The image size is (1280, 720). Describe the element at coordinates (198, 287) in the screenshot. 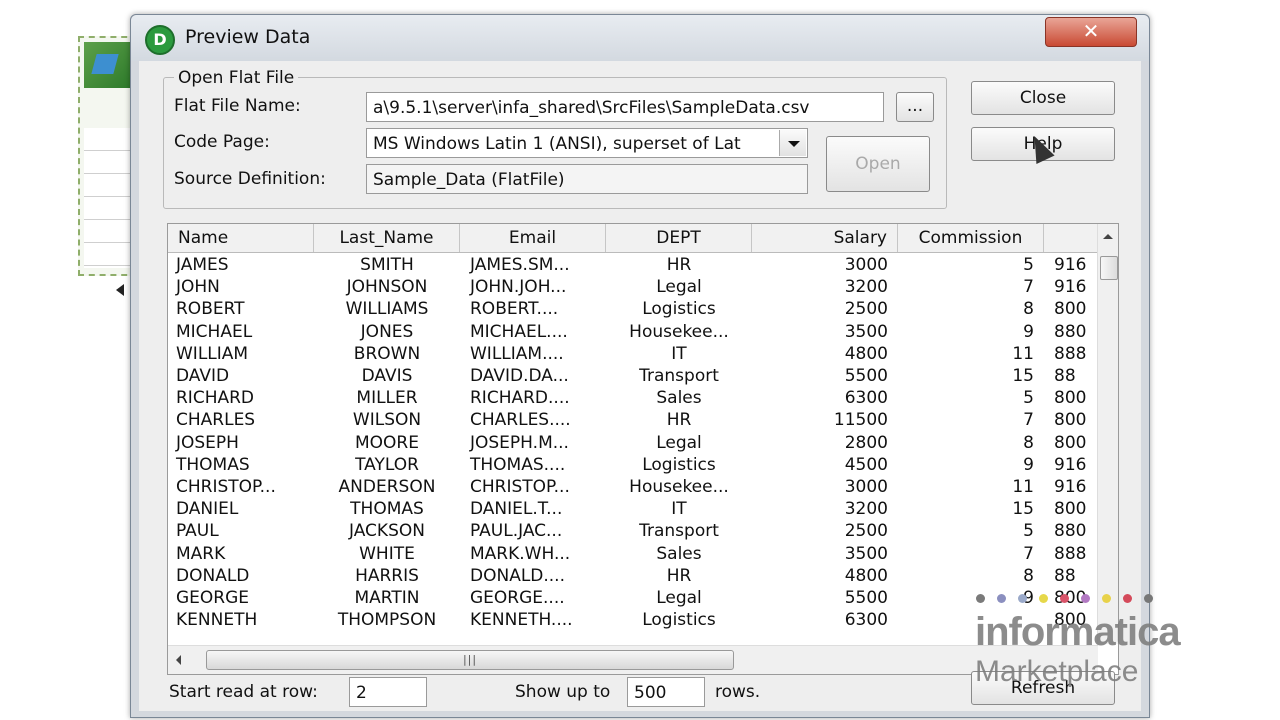

I see `cell-name: JOHN` at that location.